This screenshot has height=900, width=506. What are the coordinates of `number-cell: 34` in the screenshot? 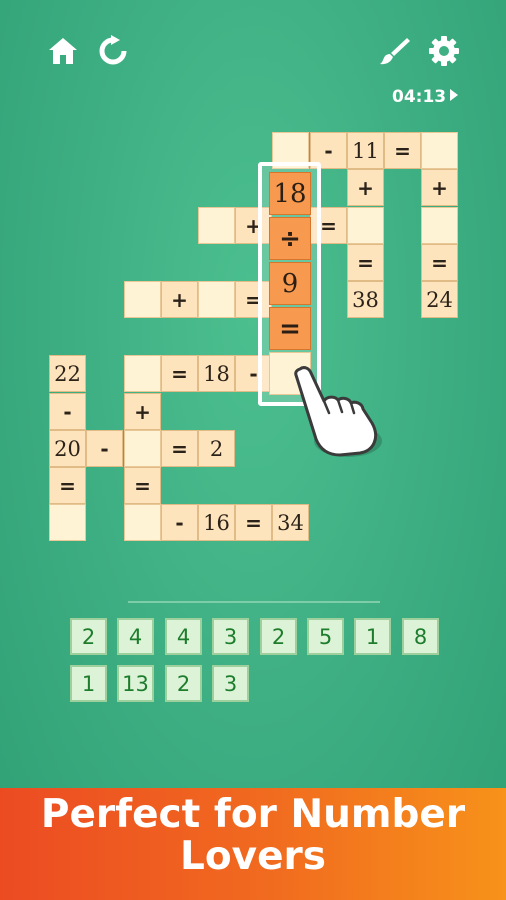 It's located at (290, 522).